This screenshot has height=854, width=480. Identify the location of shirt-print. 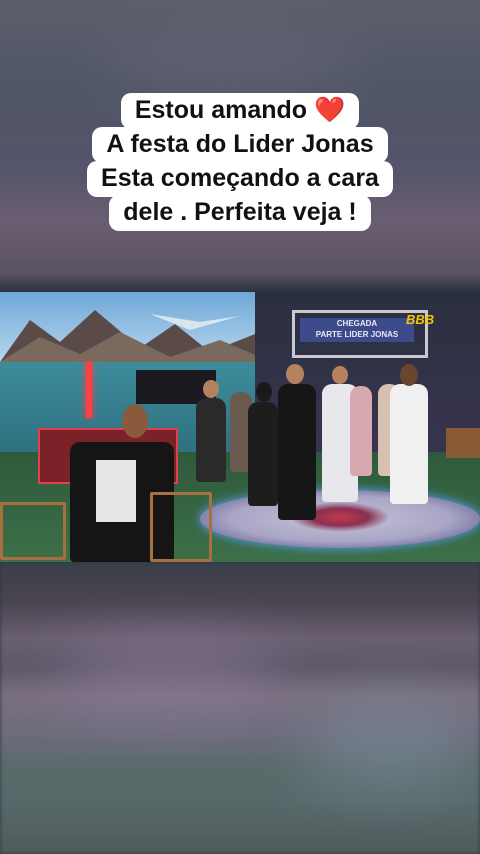
(116, 491).